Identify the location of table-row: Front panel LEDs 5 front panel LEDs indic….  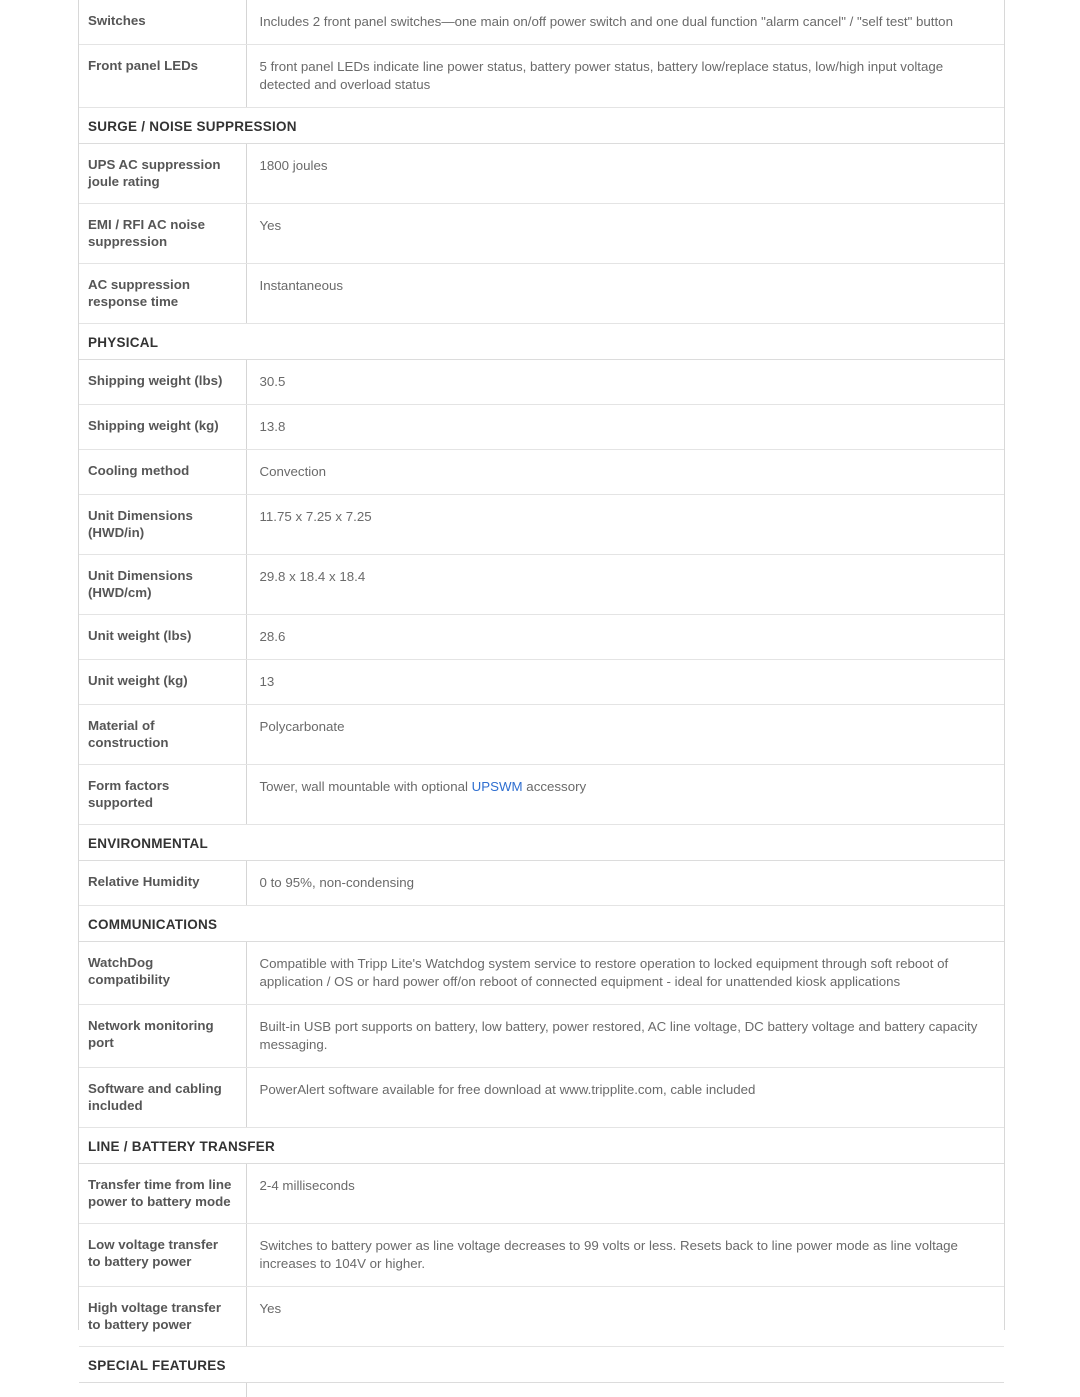
(541, 76).